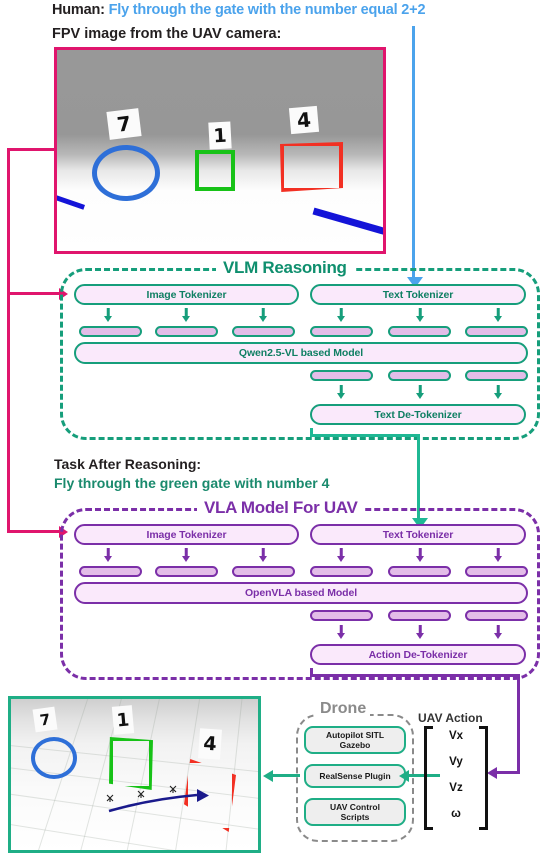  Describe the element at coordinates (157, 799) in the screenshot. I see `sim-trajectory` at that location.